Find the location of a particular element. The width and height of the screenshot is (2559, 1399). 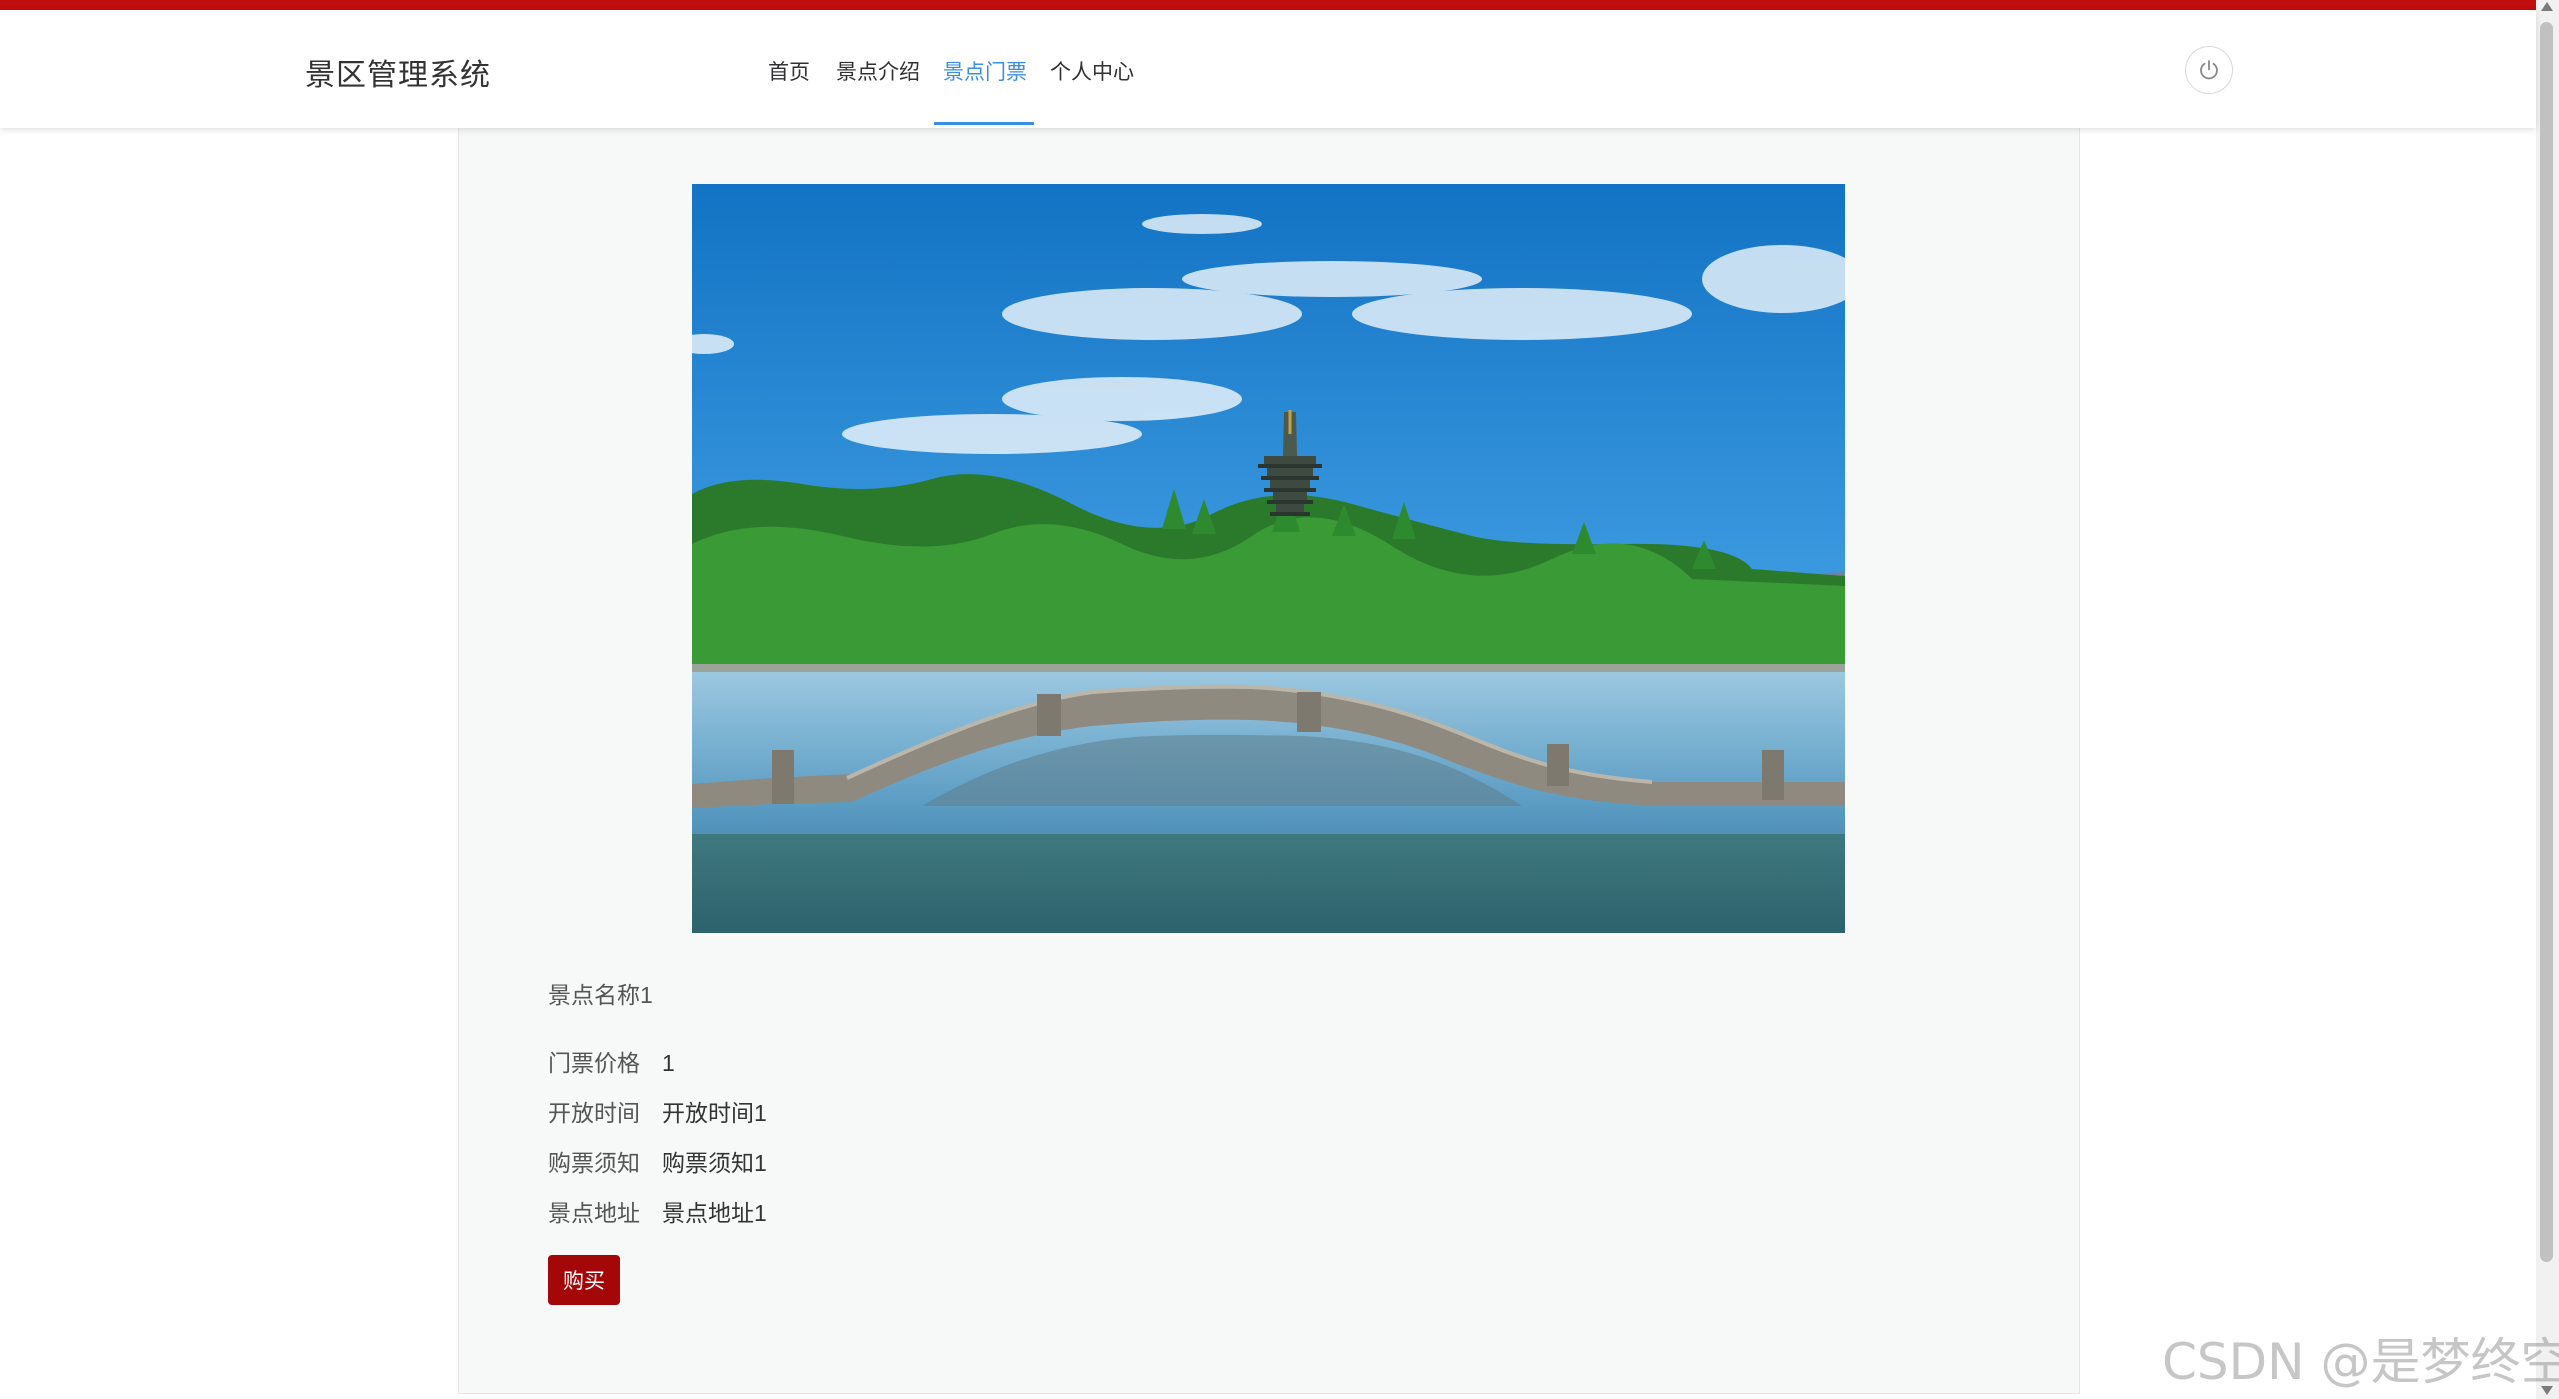

nav-item-home: 首页 is located at coordinates (789, 71).